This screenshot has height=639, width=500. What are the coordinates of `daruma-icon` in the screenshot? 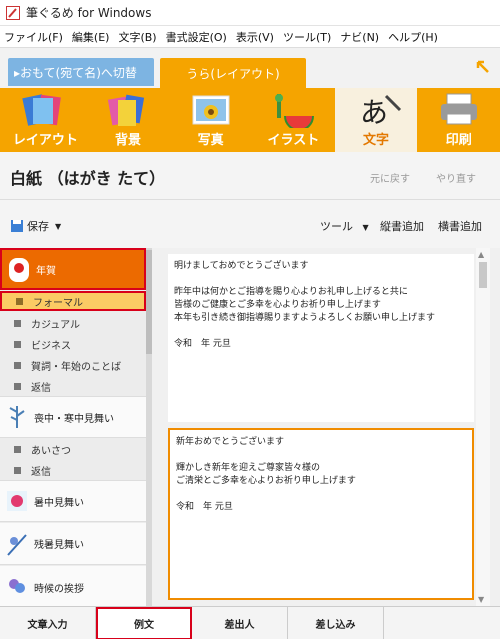 It's located at (19, 270).